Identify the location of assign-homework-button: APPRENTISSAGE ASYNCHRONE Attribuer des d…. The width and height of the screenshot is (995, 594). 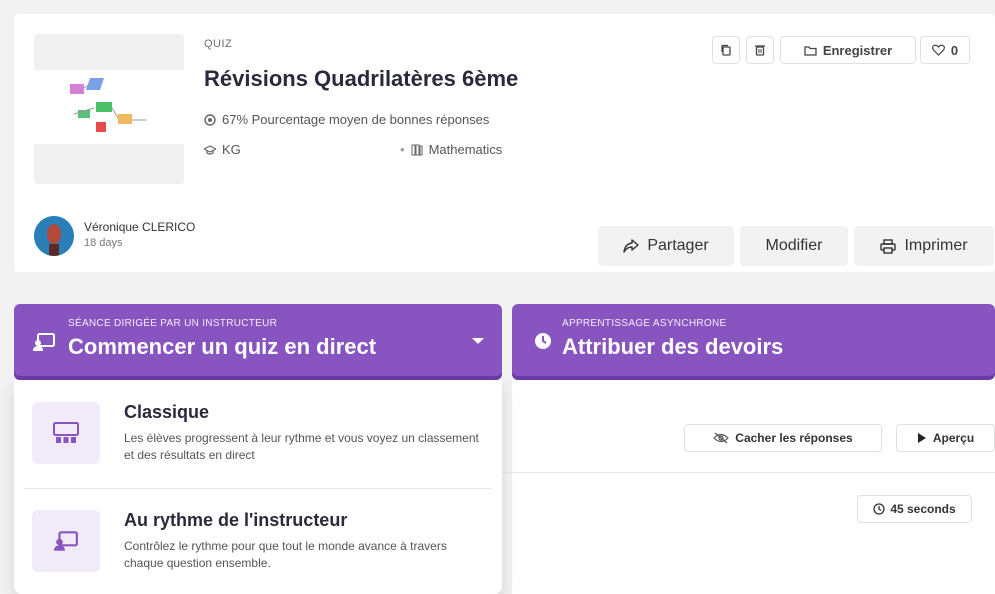
(753, 340).